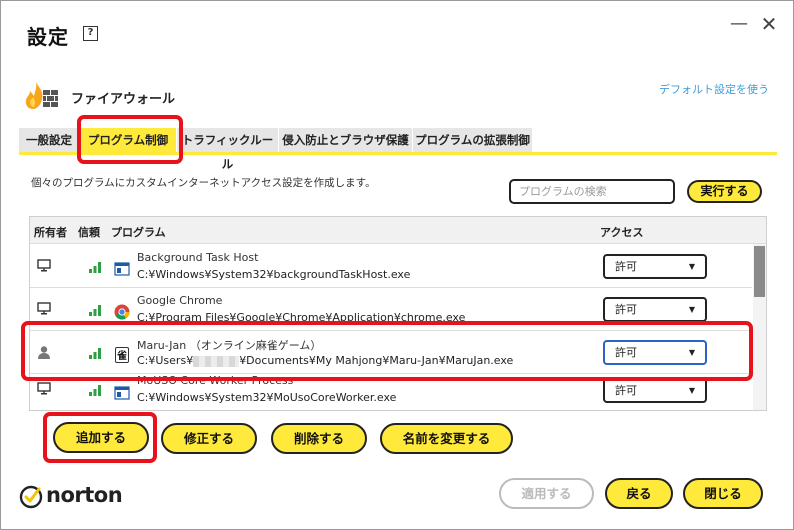 This screenshot has width=794, height=530. Describe the element at coordinates (622, 232) in the screenshot. I see `header-access: アクセス` at that location.